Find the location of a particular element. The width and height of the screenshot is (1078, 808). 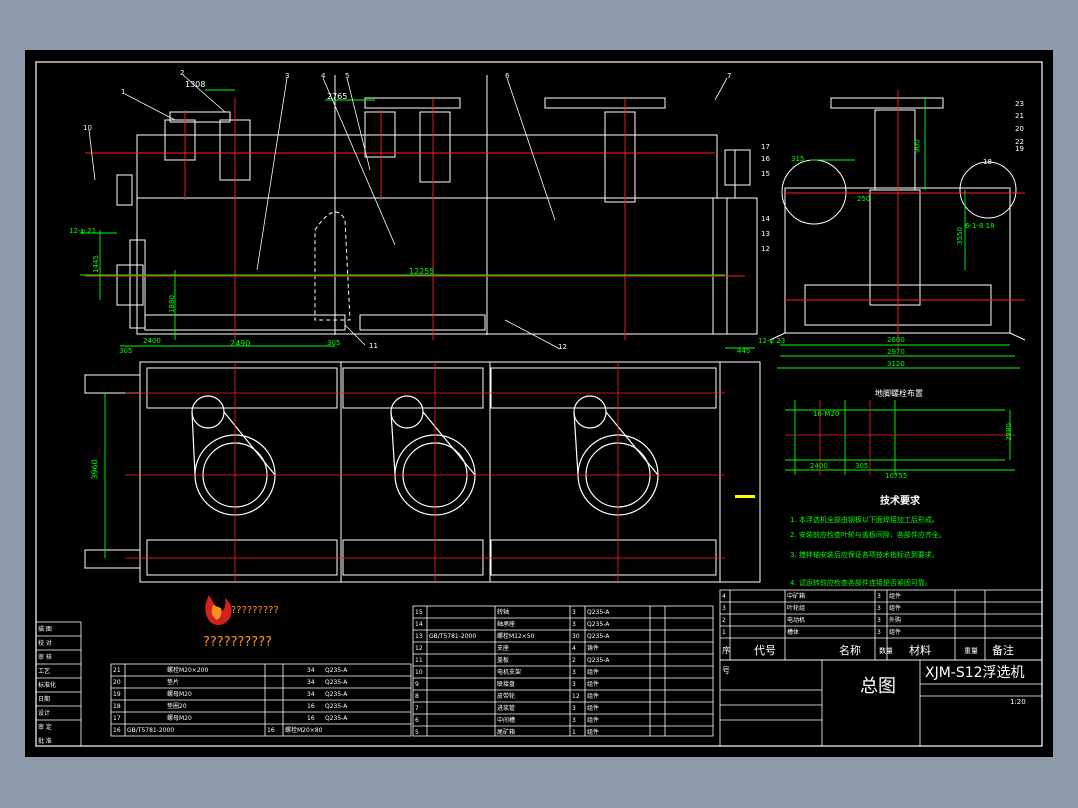

tech-item-3: 3. 搅拌轴安装后应保证各项技术指标达到要求。 is located at coordinates (864, 555).